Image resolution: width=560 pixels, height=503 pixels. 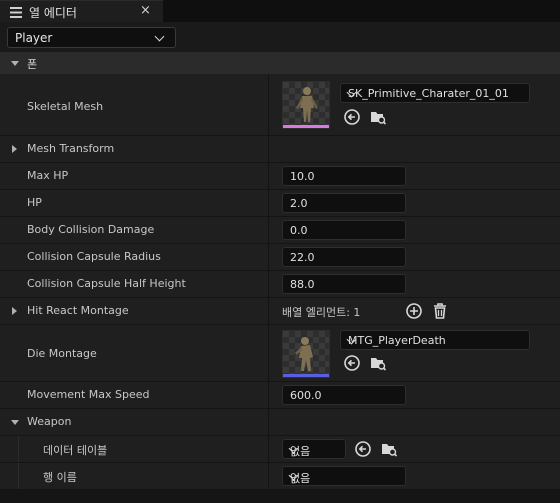 I want to click on animation-montage-icon, so click(x=304, y=354).